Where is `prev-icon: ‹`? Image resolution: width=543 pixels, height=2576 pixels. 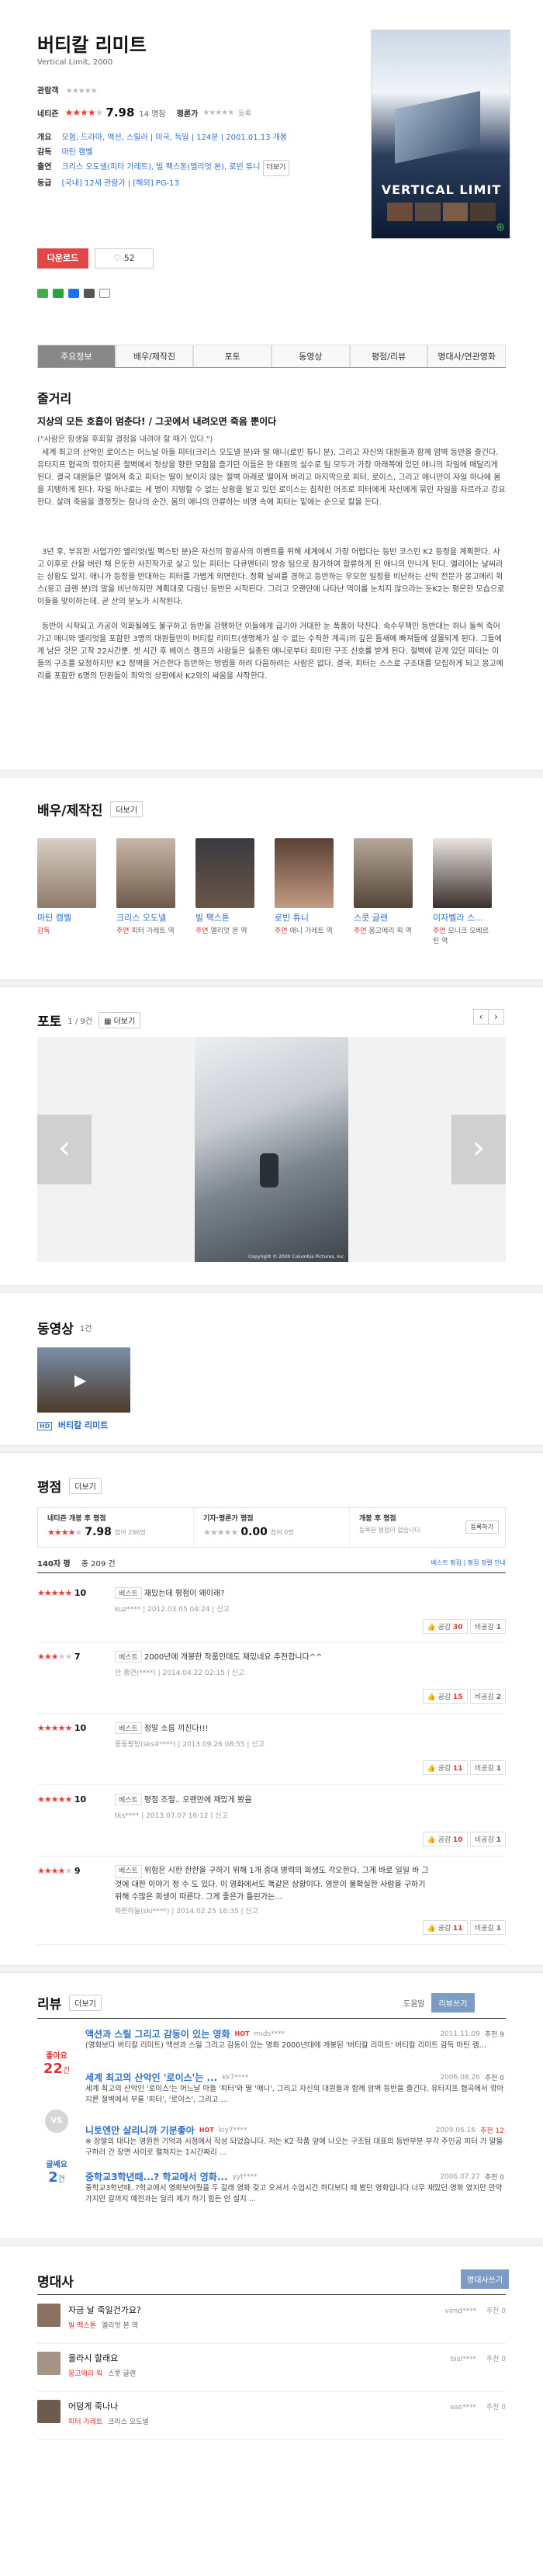
prev-icon: ‹ is located at coordinates (481, 1017).